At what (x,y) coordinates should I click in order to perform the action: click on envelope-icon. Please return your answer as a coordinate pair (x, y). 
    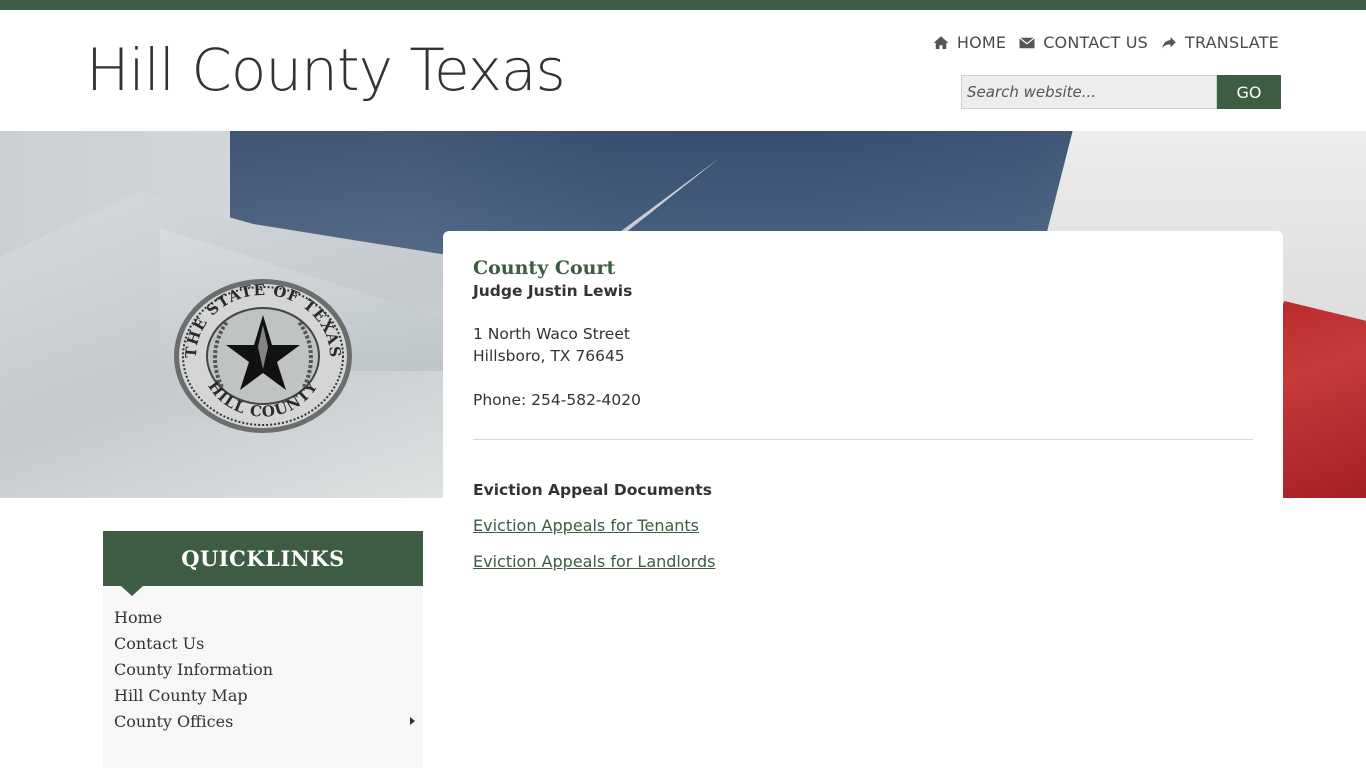
    Looking at the image, I should click on (1027, 42).